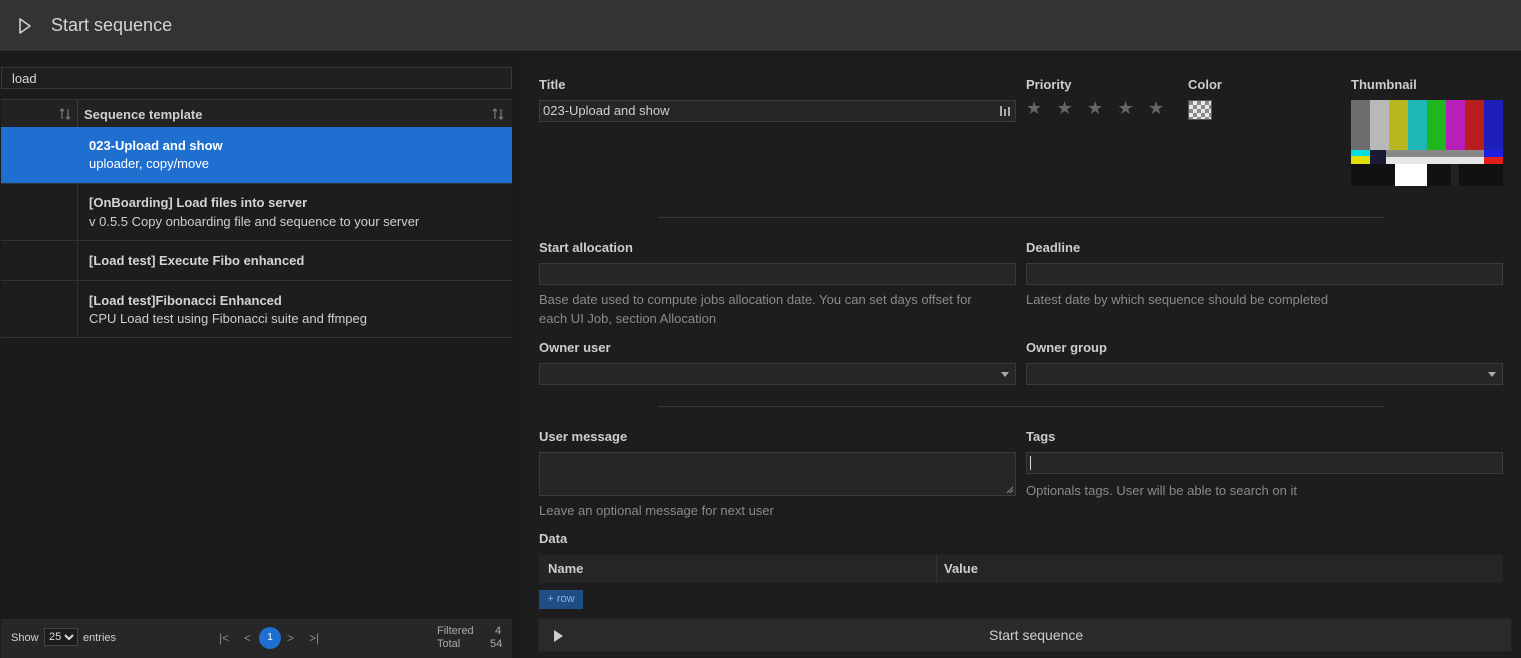 The width and height of the screenshot is (1521, 658). What do you see at coordinates (1205, 84) in the screenshot?
I see `color-label: Color` at bounding box center [1205, 84].